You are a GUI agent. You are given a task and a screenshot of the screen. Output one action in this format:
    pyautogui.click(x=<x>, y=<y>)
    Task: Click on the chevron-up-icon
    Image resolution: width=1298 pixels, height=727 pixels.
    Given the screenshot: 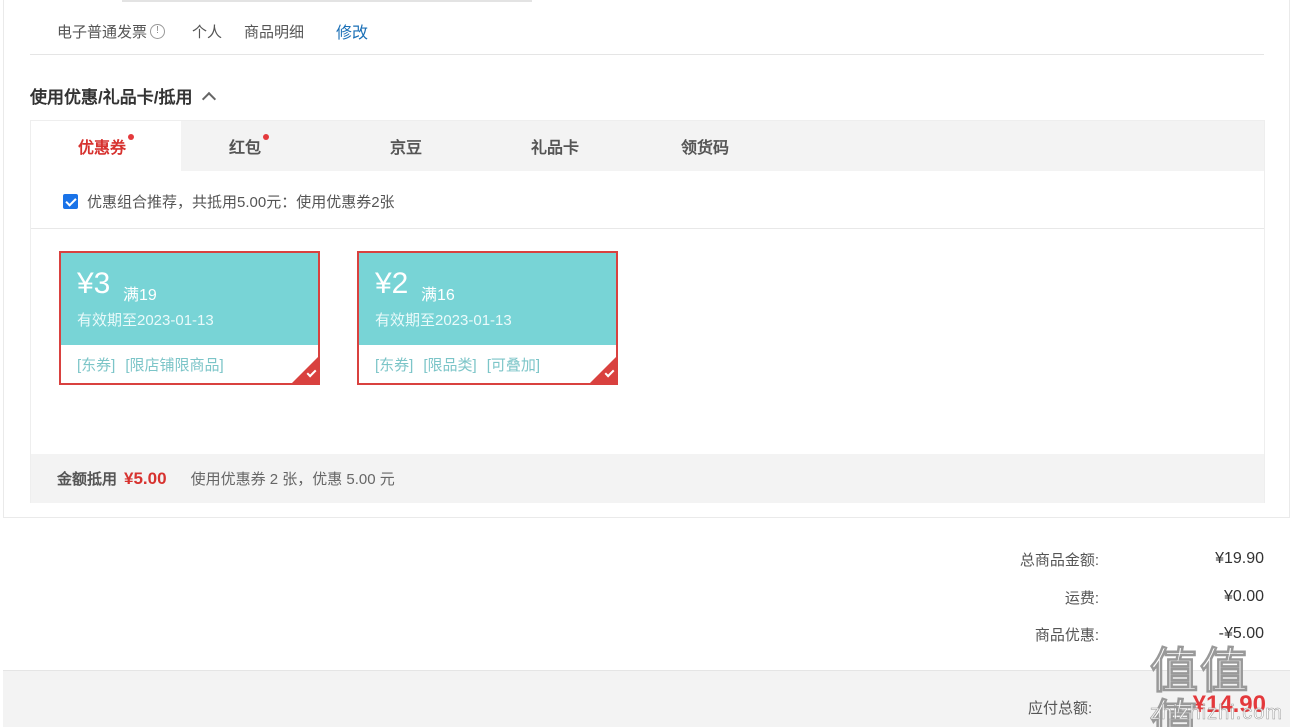 What is the action you would take?
    pyautogui.click(x=209, y=98)
    